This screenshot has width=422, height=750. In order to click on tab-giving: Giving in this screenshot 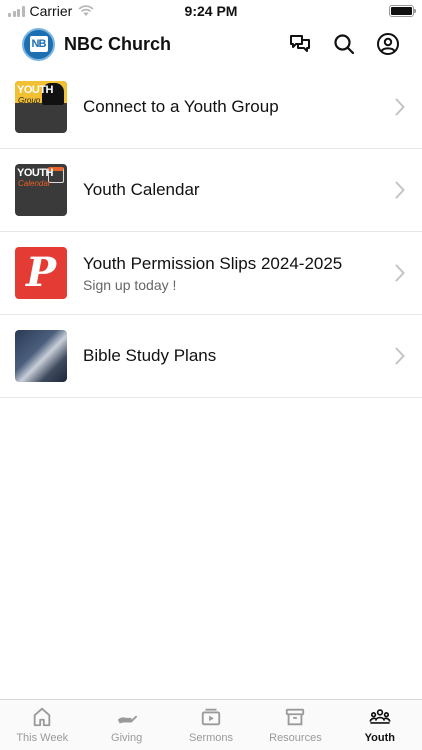, I will do `click(126, 725)`.